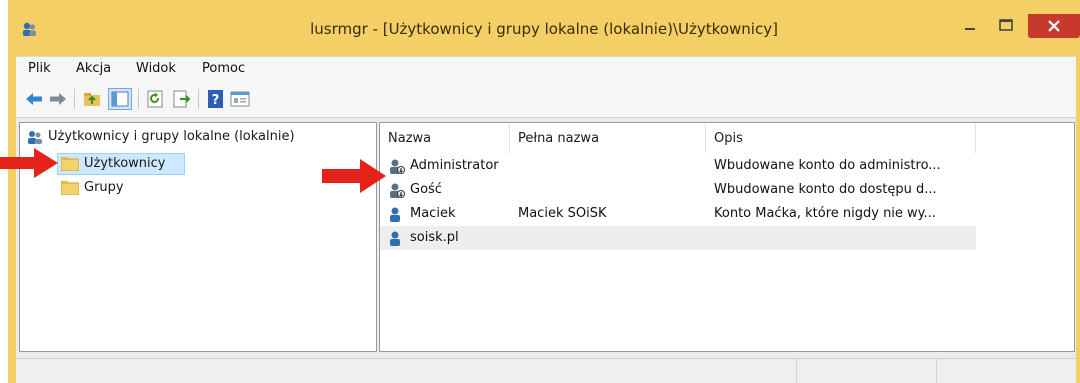 Image resolution: width=1080 pixels, height=383 pixels. Describe the element at coordinates (728, 138) in the screenshot. I see `column-header-label: Opis` at that location.